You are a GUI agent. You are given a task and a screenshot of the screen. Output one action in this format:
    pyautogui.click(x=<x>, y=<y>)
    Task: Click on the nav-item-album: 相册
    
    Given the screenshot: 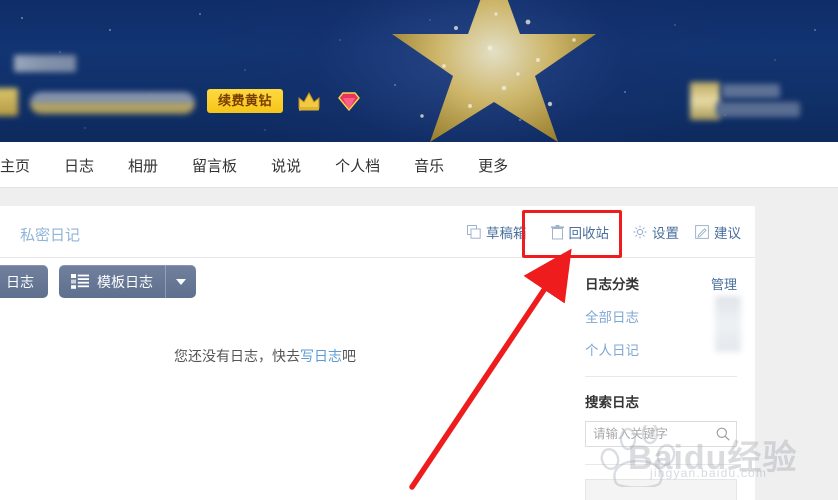 What is the action you would take?
    pyautogui.click(x=143, y=165)
    